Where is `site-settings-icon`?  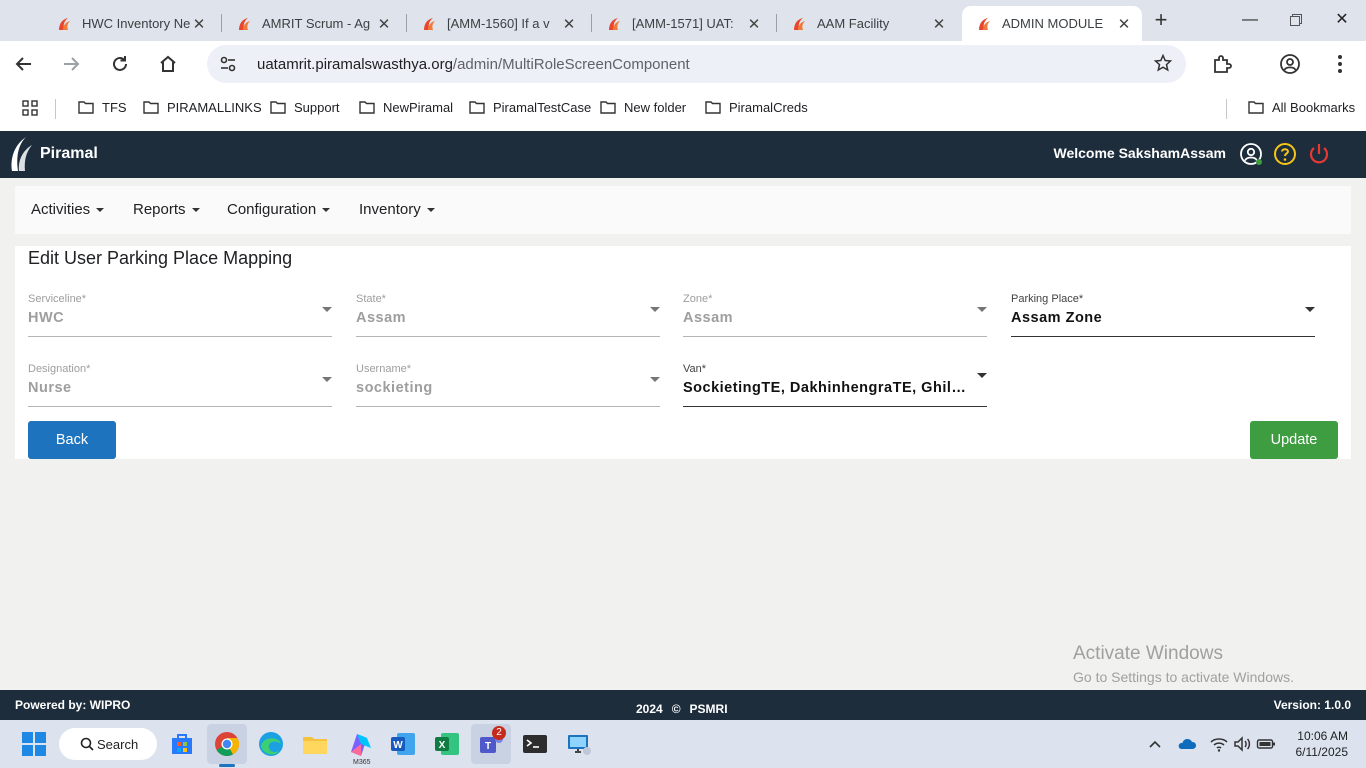
site-settings-icon is located at coordinates (228, 64).